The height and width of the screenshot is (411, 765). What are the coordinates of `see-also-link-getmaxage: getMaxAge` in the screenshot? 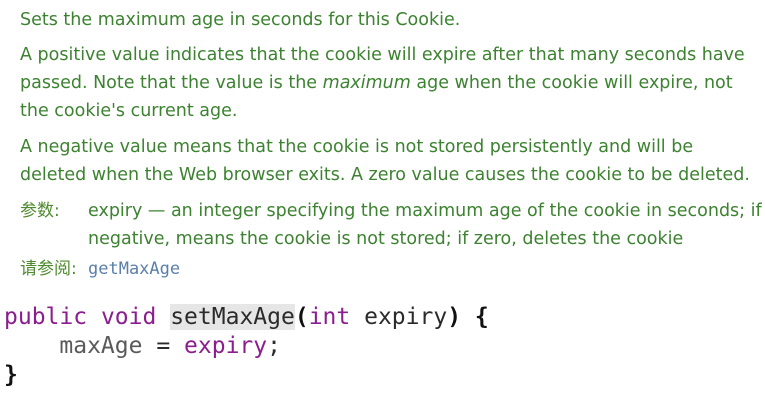 It's located at (134, 269).